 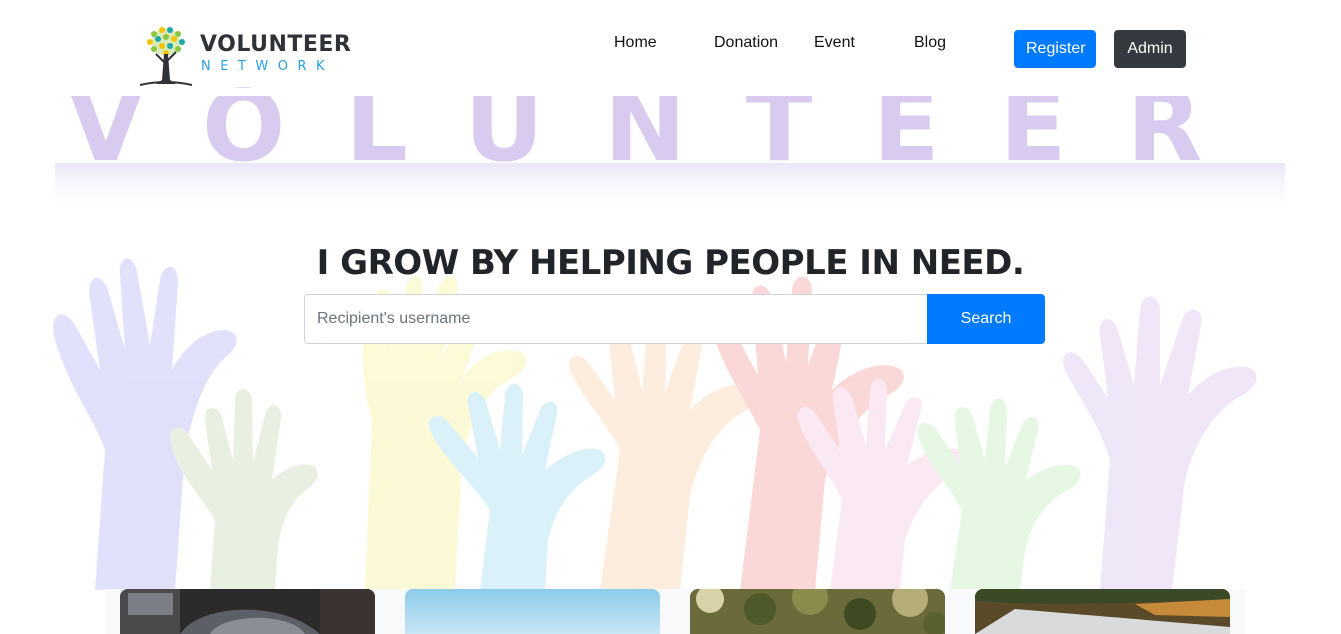 I want to click on hero-headline: I GROW BY HELPING PEOPLE IN NEED., so click(x=670, y=263).